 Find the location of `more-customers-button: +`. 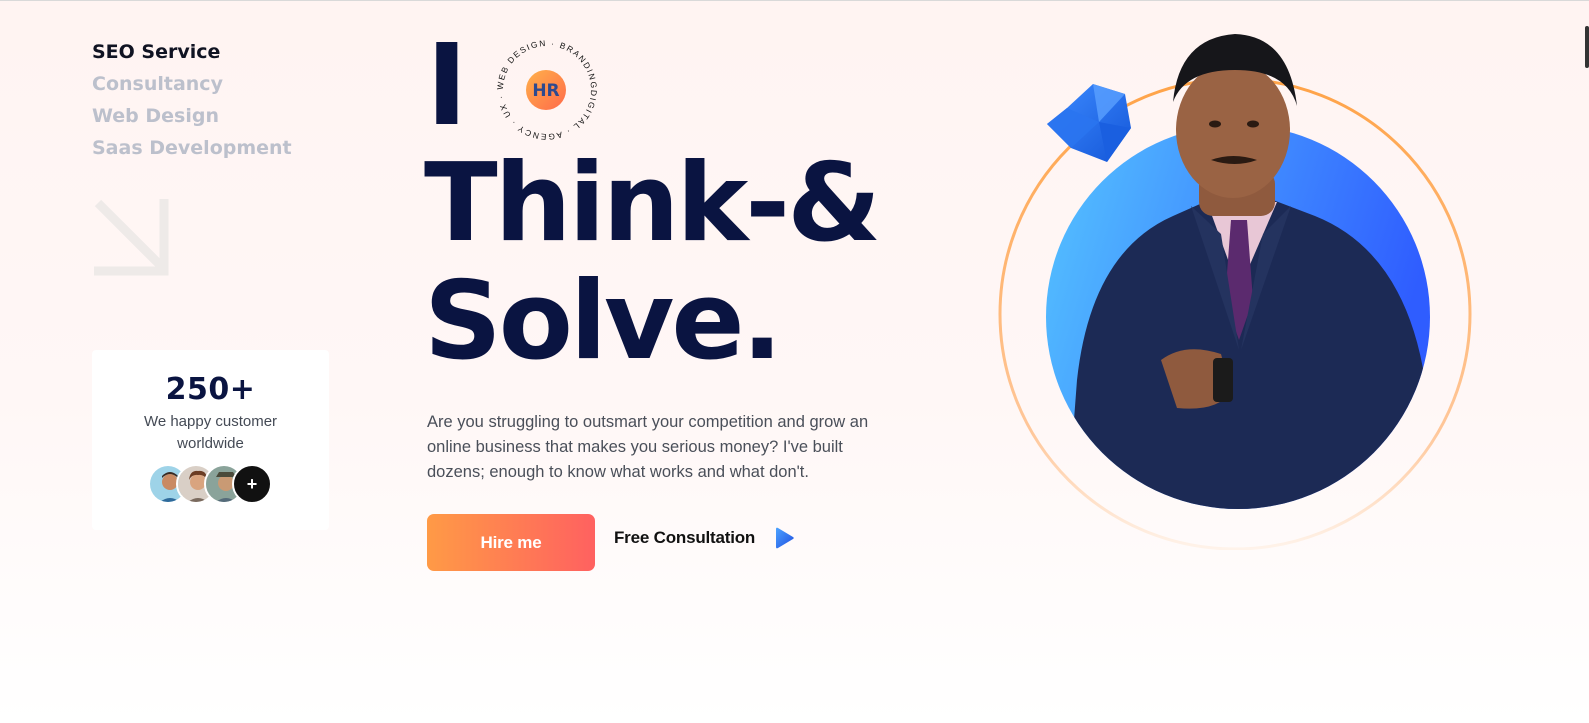

more-customers-button: + is located at coordinates (252, 484).